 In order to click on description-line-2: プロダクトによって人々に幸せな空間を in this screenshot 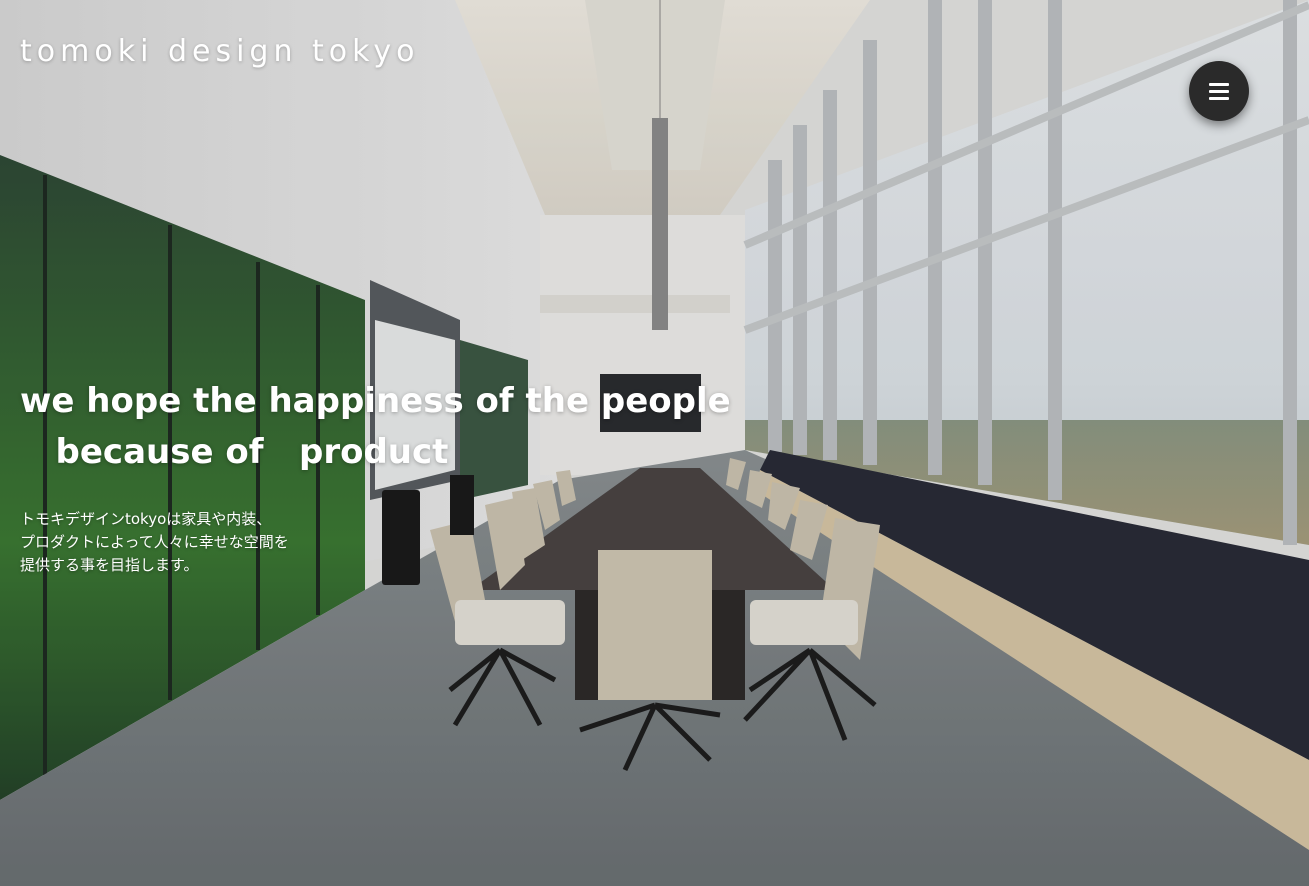, I will do `click(154, 542)`.